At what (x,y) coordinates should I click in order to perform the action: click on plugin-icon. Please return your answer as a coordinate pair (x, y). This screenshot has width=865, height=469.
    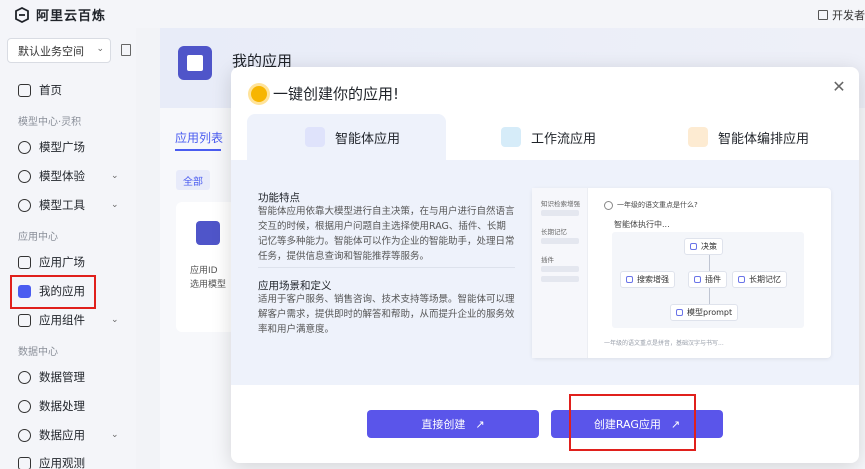
    Looking at the image, I should click on (697, 279).